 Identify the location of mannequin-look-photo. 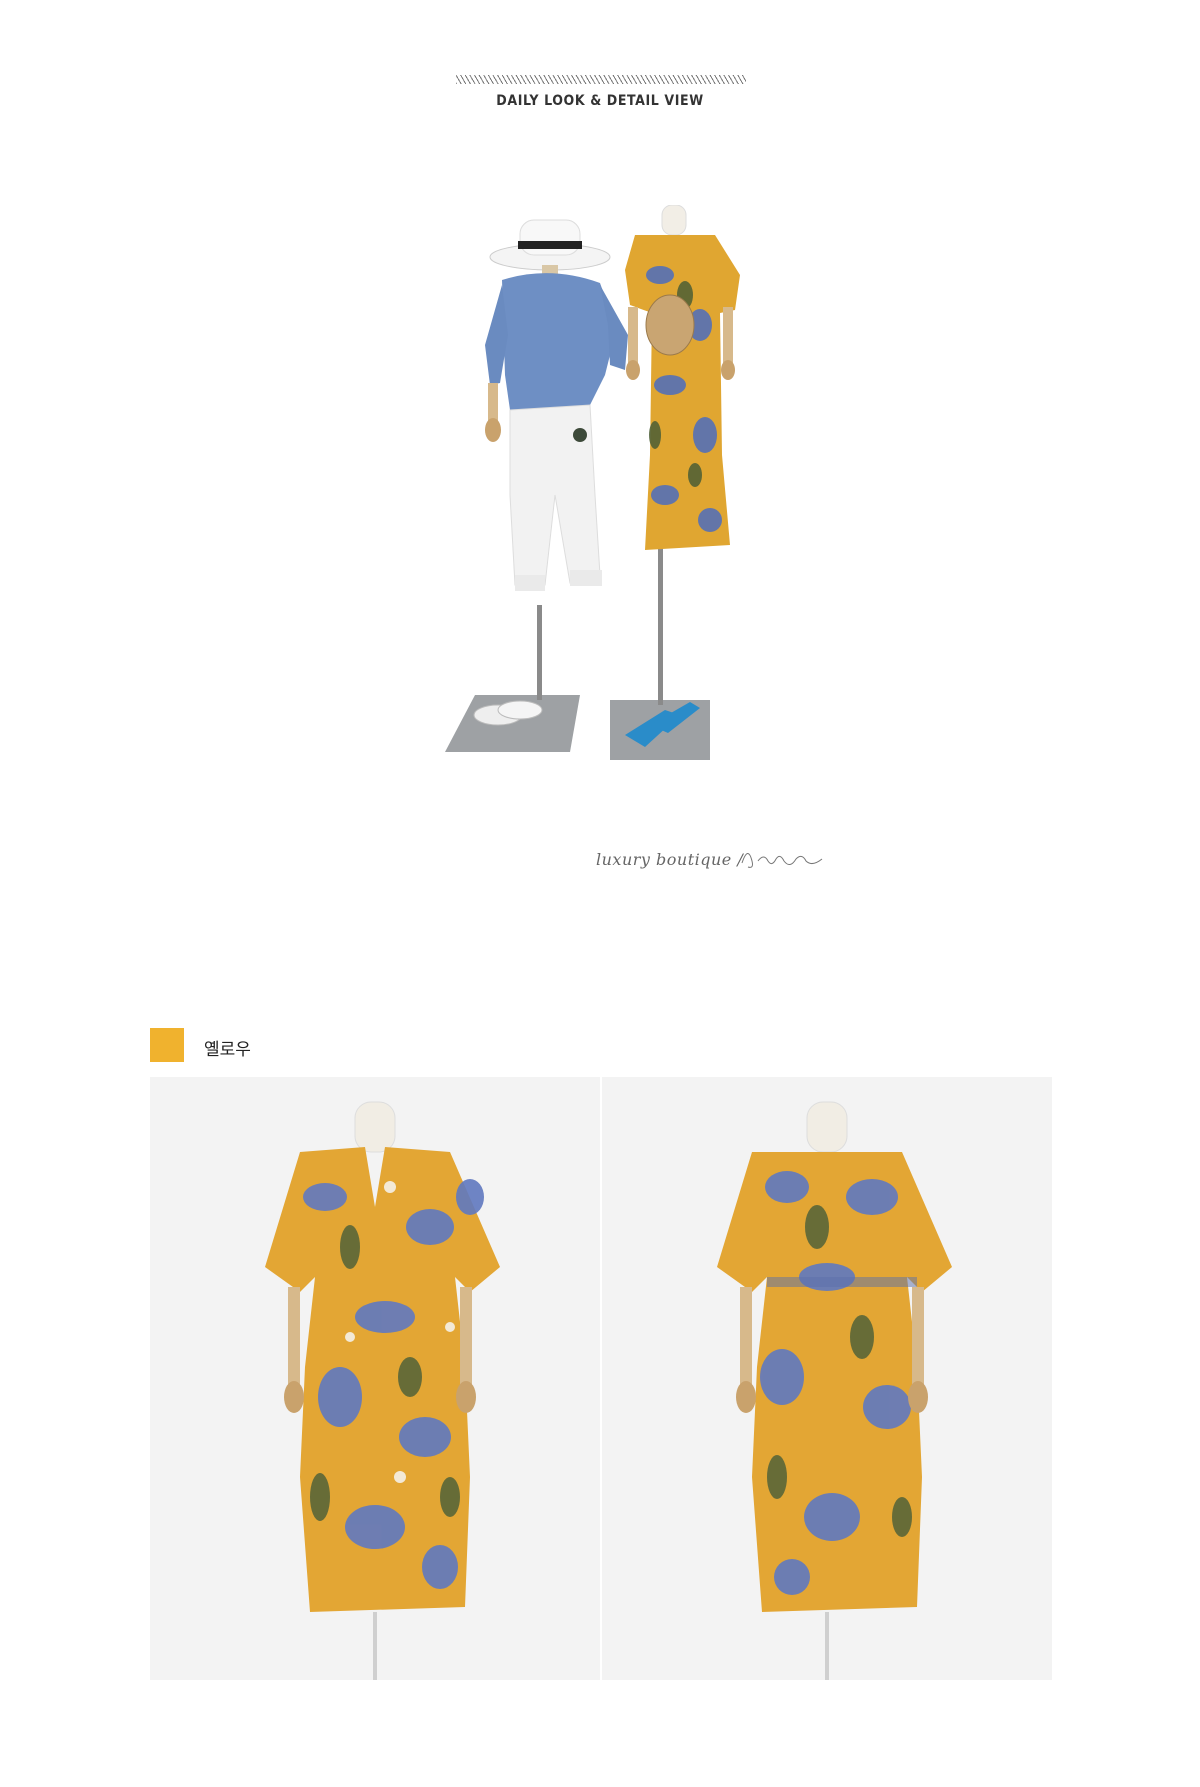
(592, 482).